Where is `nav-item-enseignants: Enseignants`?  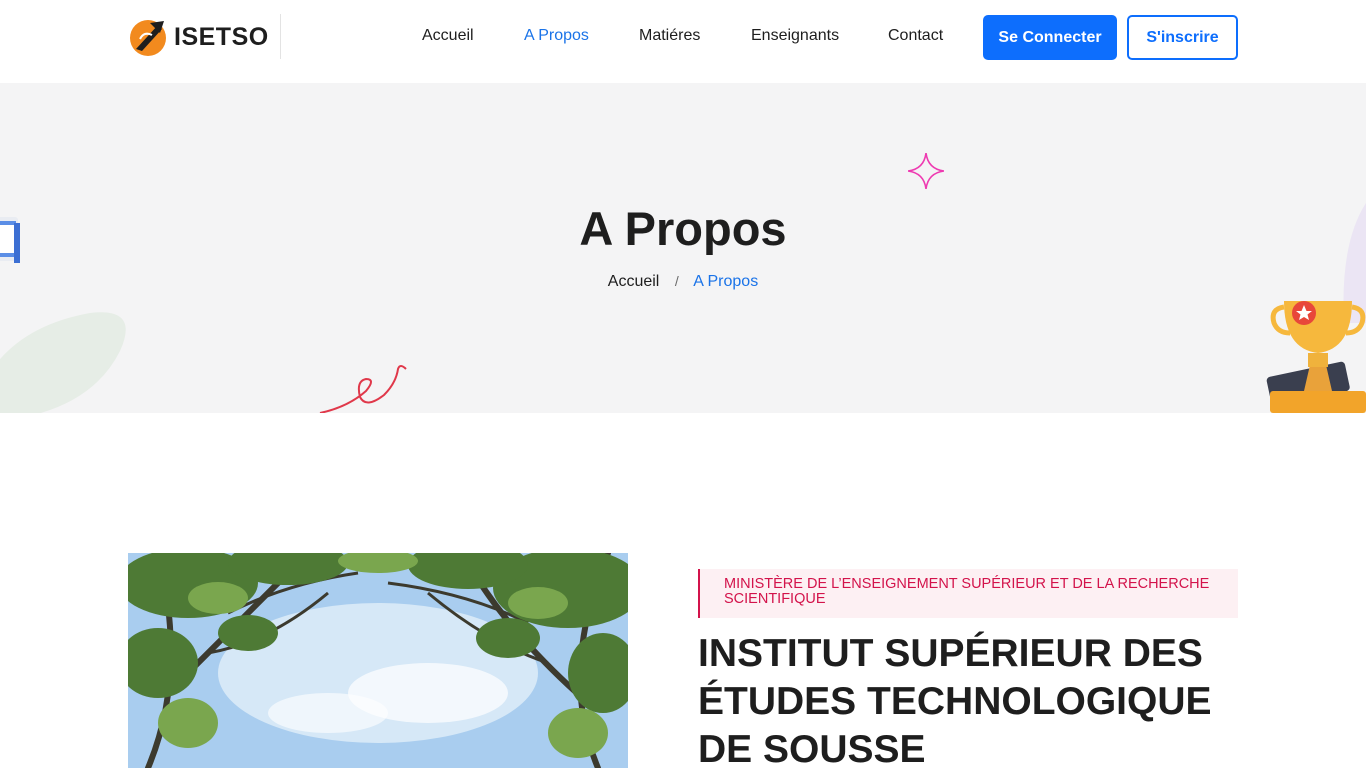
nav-item-enseignants: Enseignants is located at coordinates (795, 36).